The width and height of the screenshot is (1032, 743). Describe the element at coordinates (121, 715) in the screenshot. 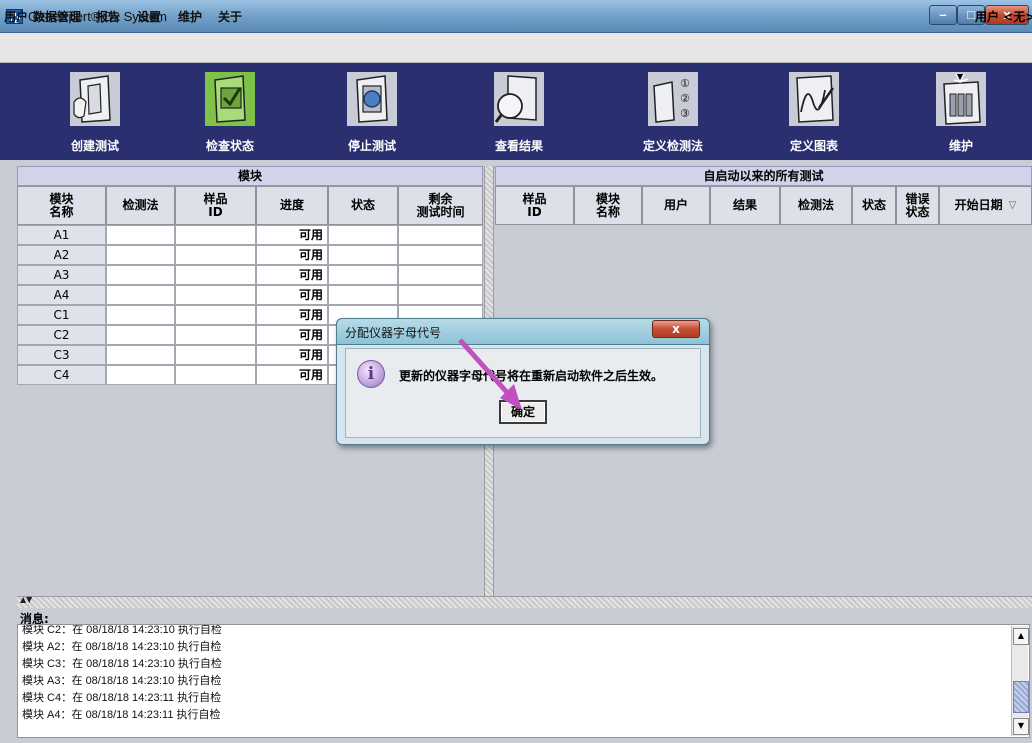

I see `message-line: 模块 A4：在 08/18/18 14:23:11 执行自检` at that location.